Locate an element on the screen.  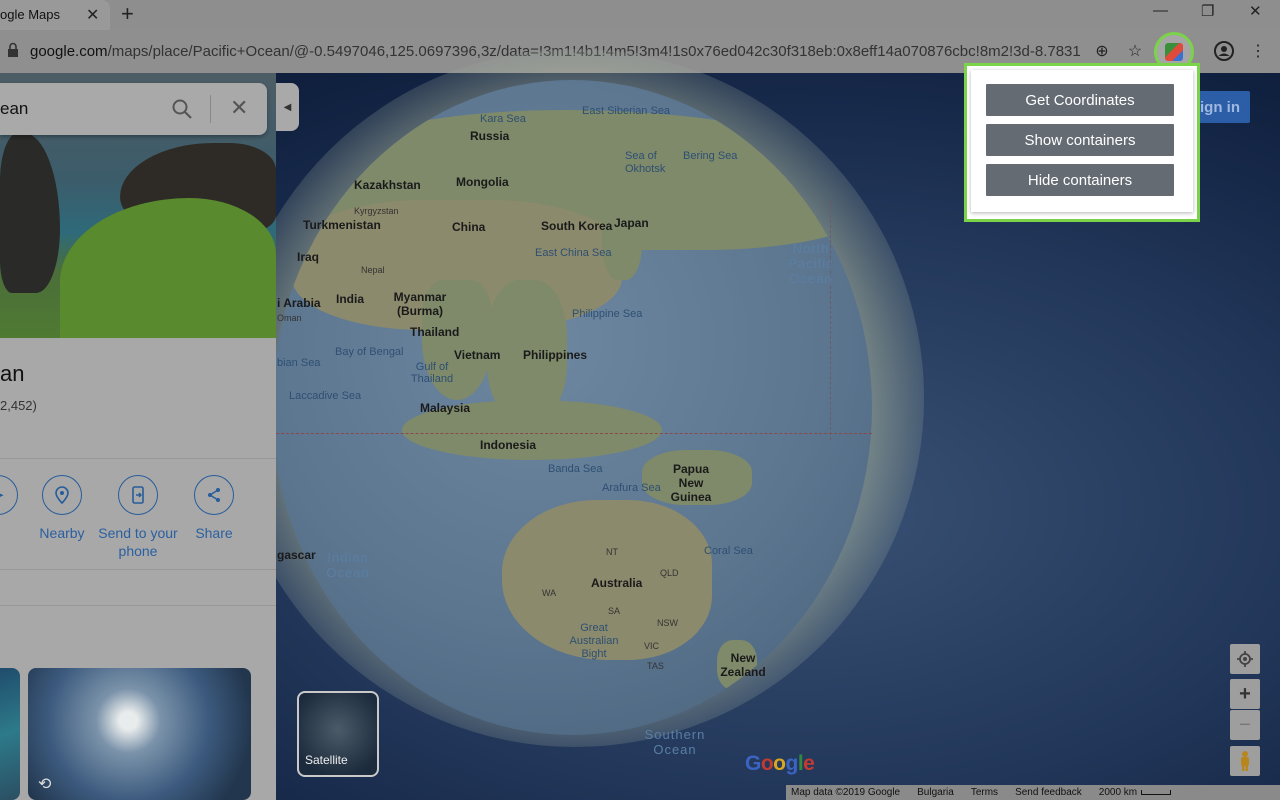
map-label-kara-sea: Kara Sea is located at coordinates (503, 119).